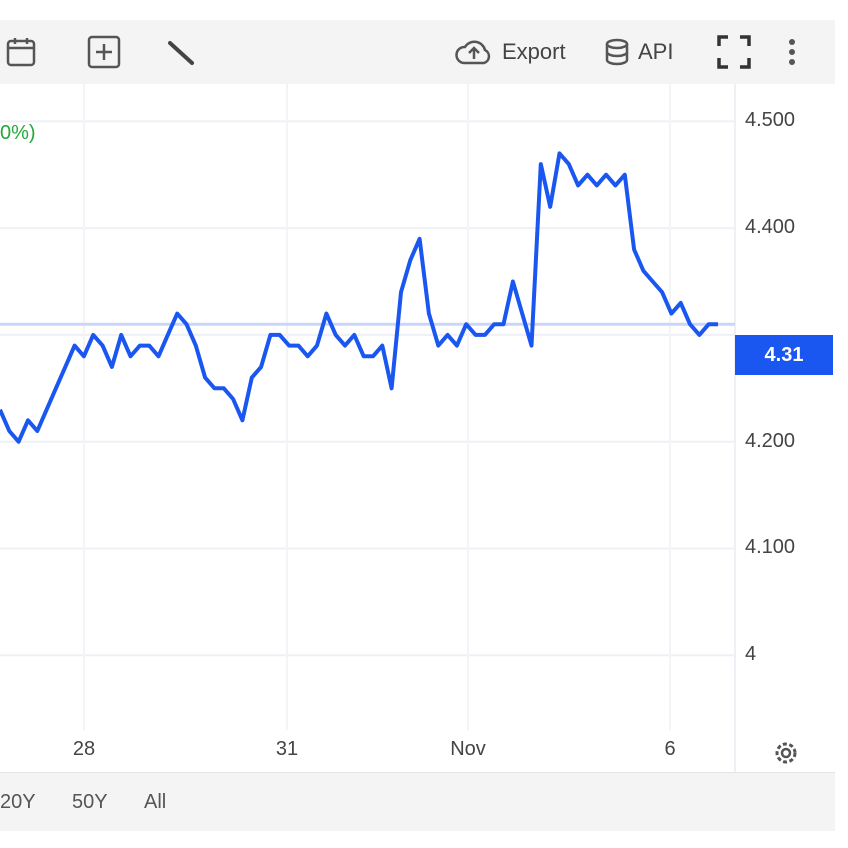 This screenshot has height=848, width=848. What do you see at coordinates (287, 749) in the screenshot?
I see `x-tick-label: 31` at bounding box center [287, 749].